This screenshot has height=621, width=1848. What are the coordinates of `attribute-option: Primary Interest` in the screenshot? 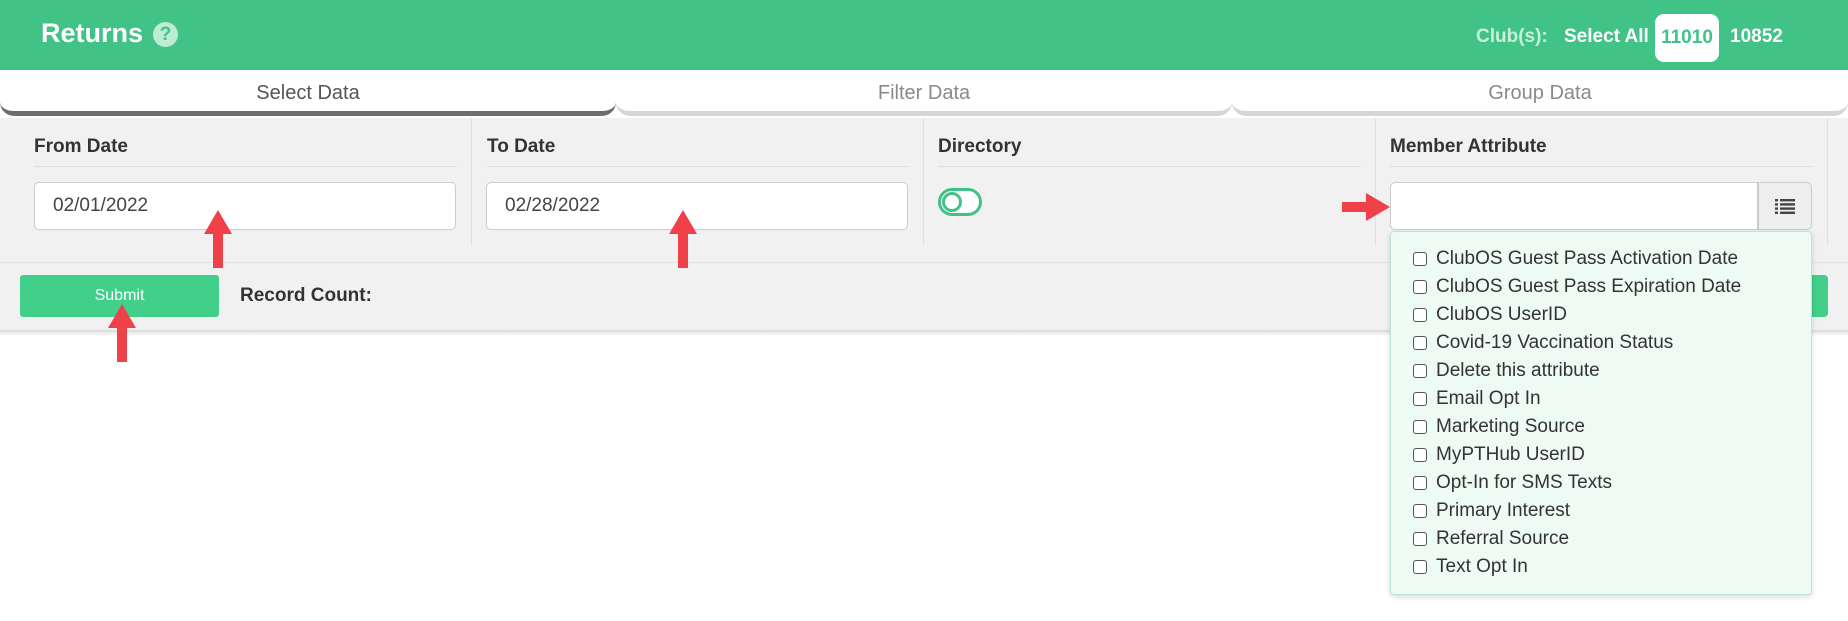 It's located at (1491, 511).